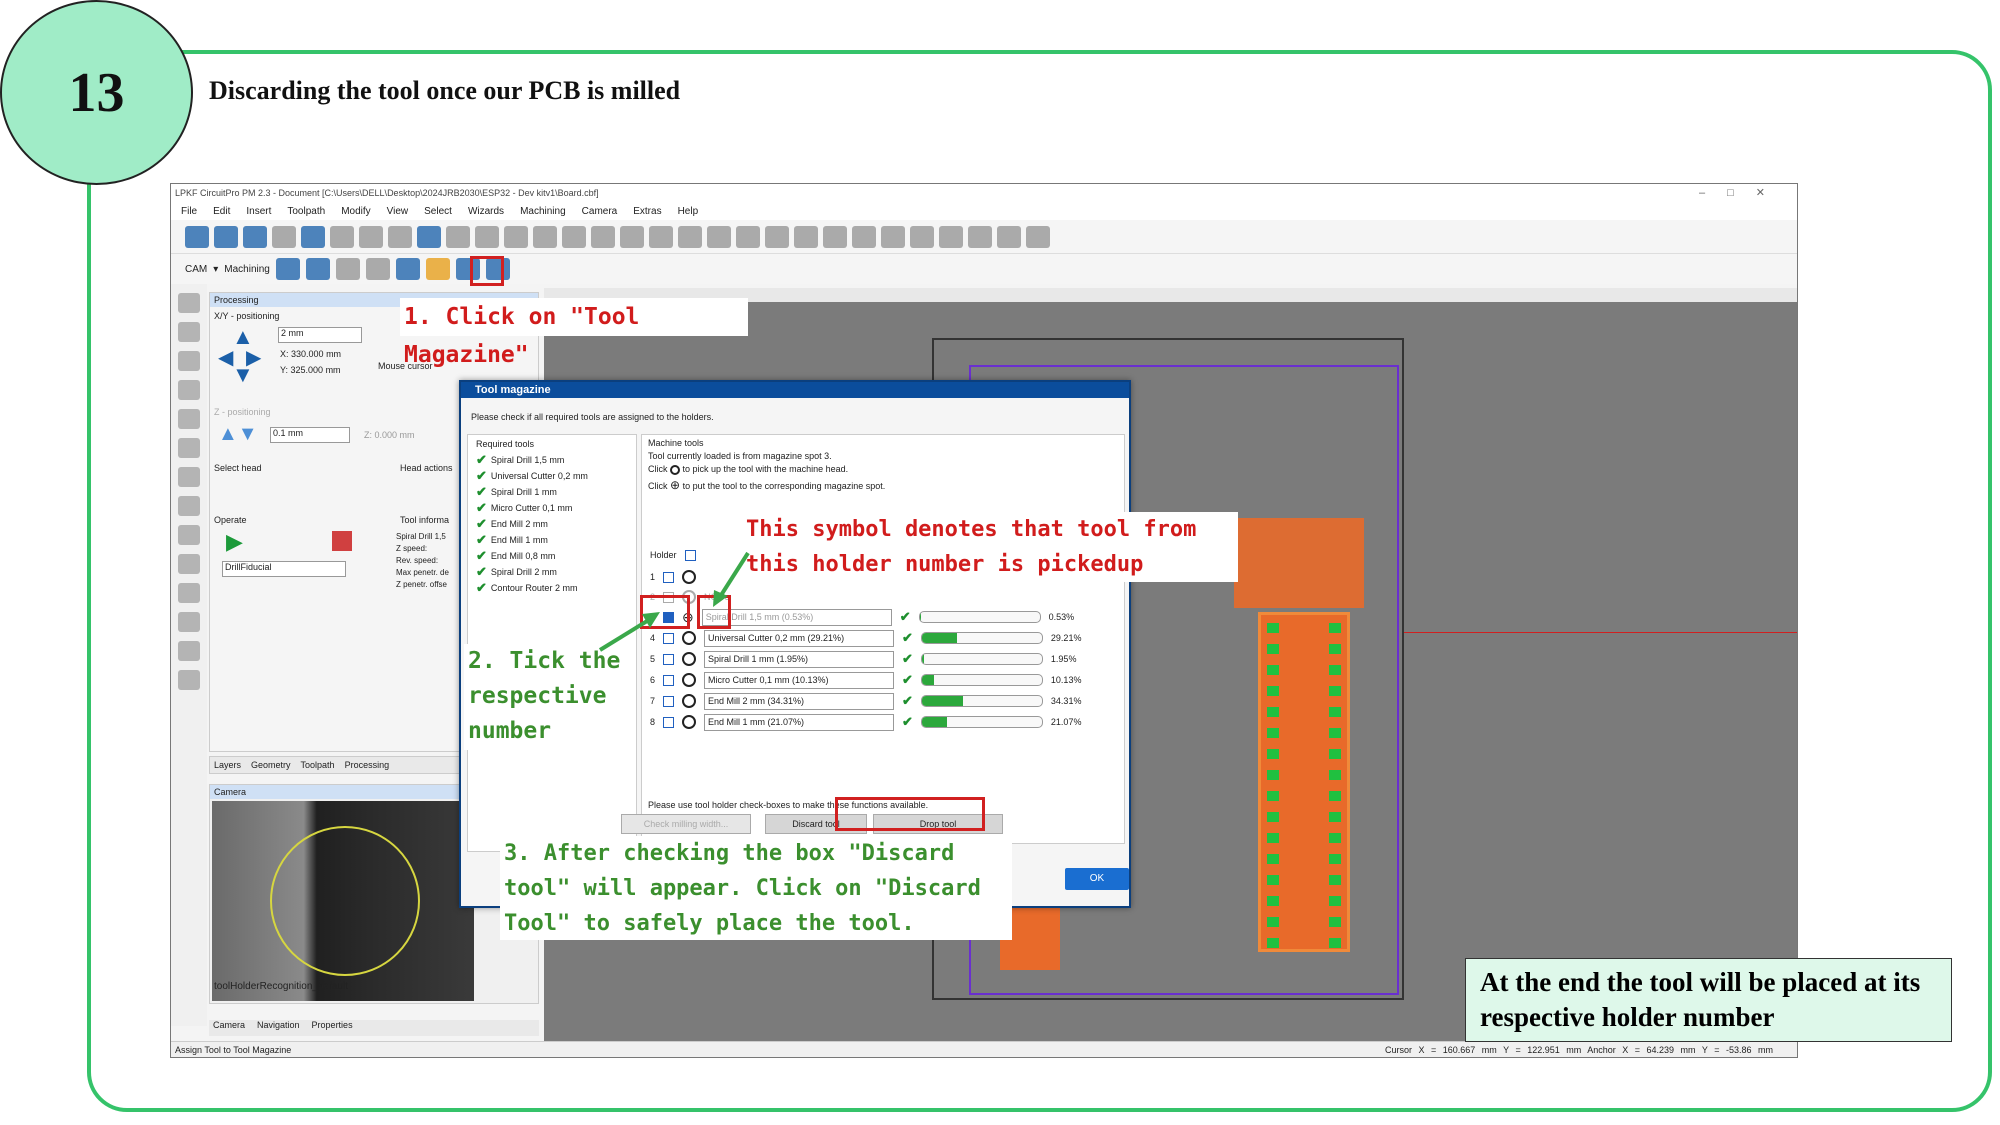  What do you see at coordinates (543, 211) in the screenshot?
I see `menu-machining: Machining` at bounding box center [543, 211].